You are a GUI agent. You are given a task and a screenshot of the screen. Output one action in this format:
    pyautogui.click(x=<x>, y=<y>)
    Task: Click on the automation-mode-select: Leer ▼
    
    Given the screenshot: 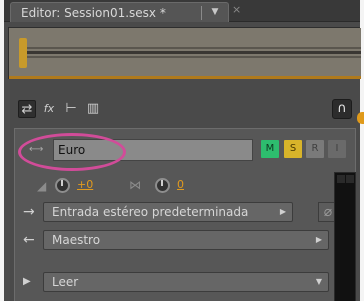 What is the action you would take?
    pyautogui.click(x=186, y=282)
    